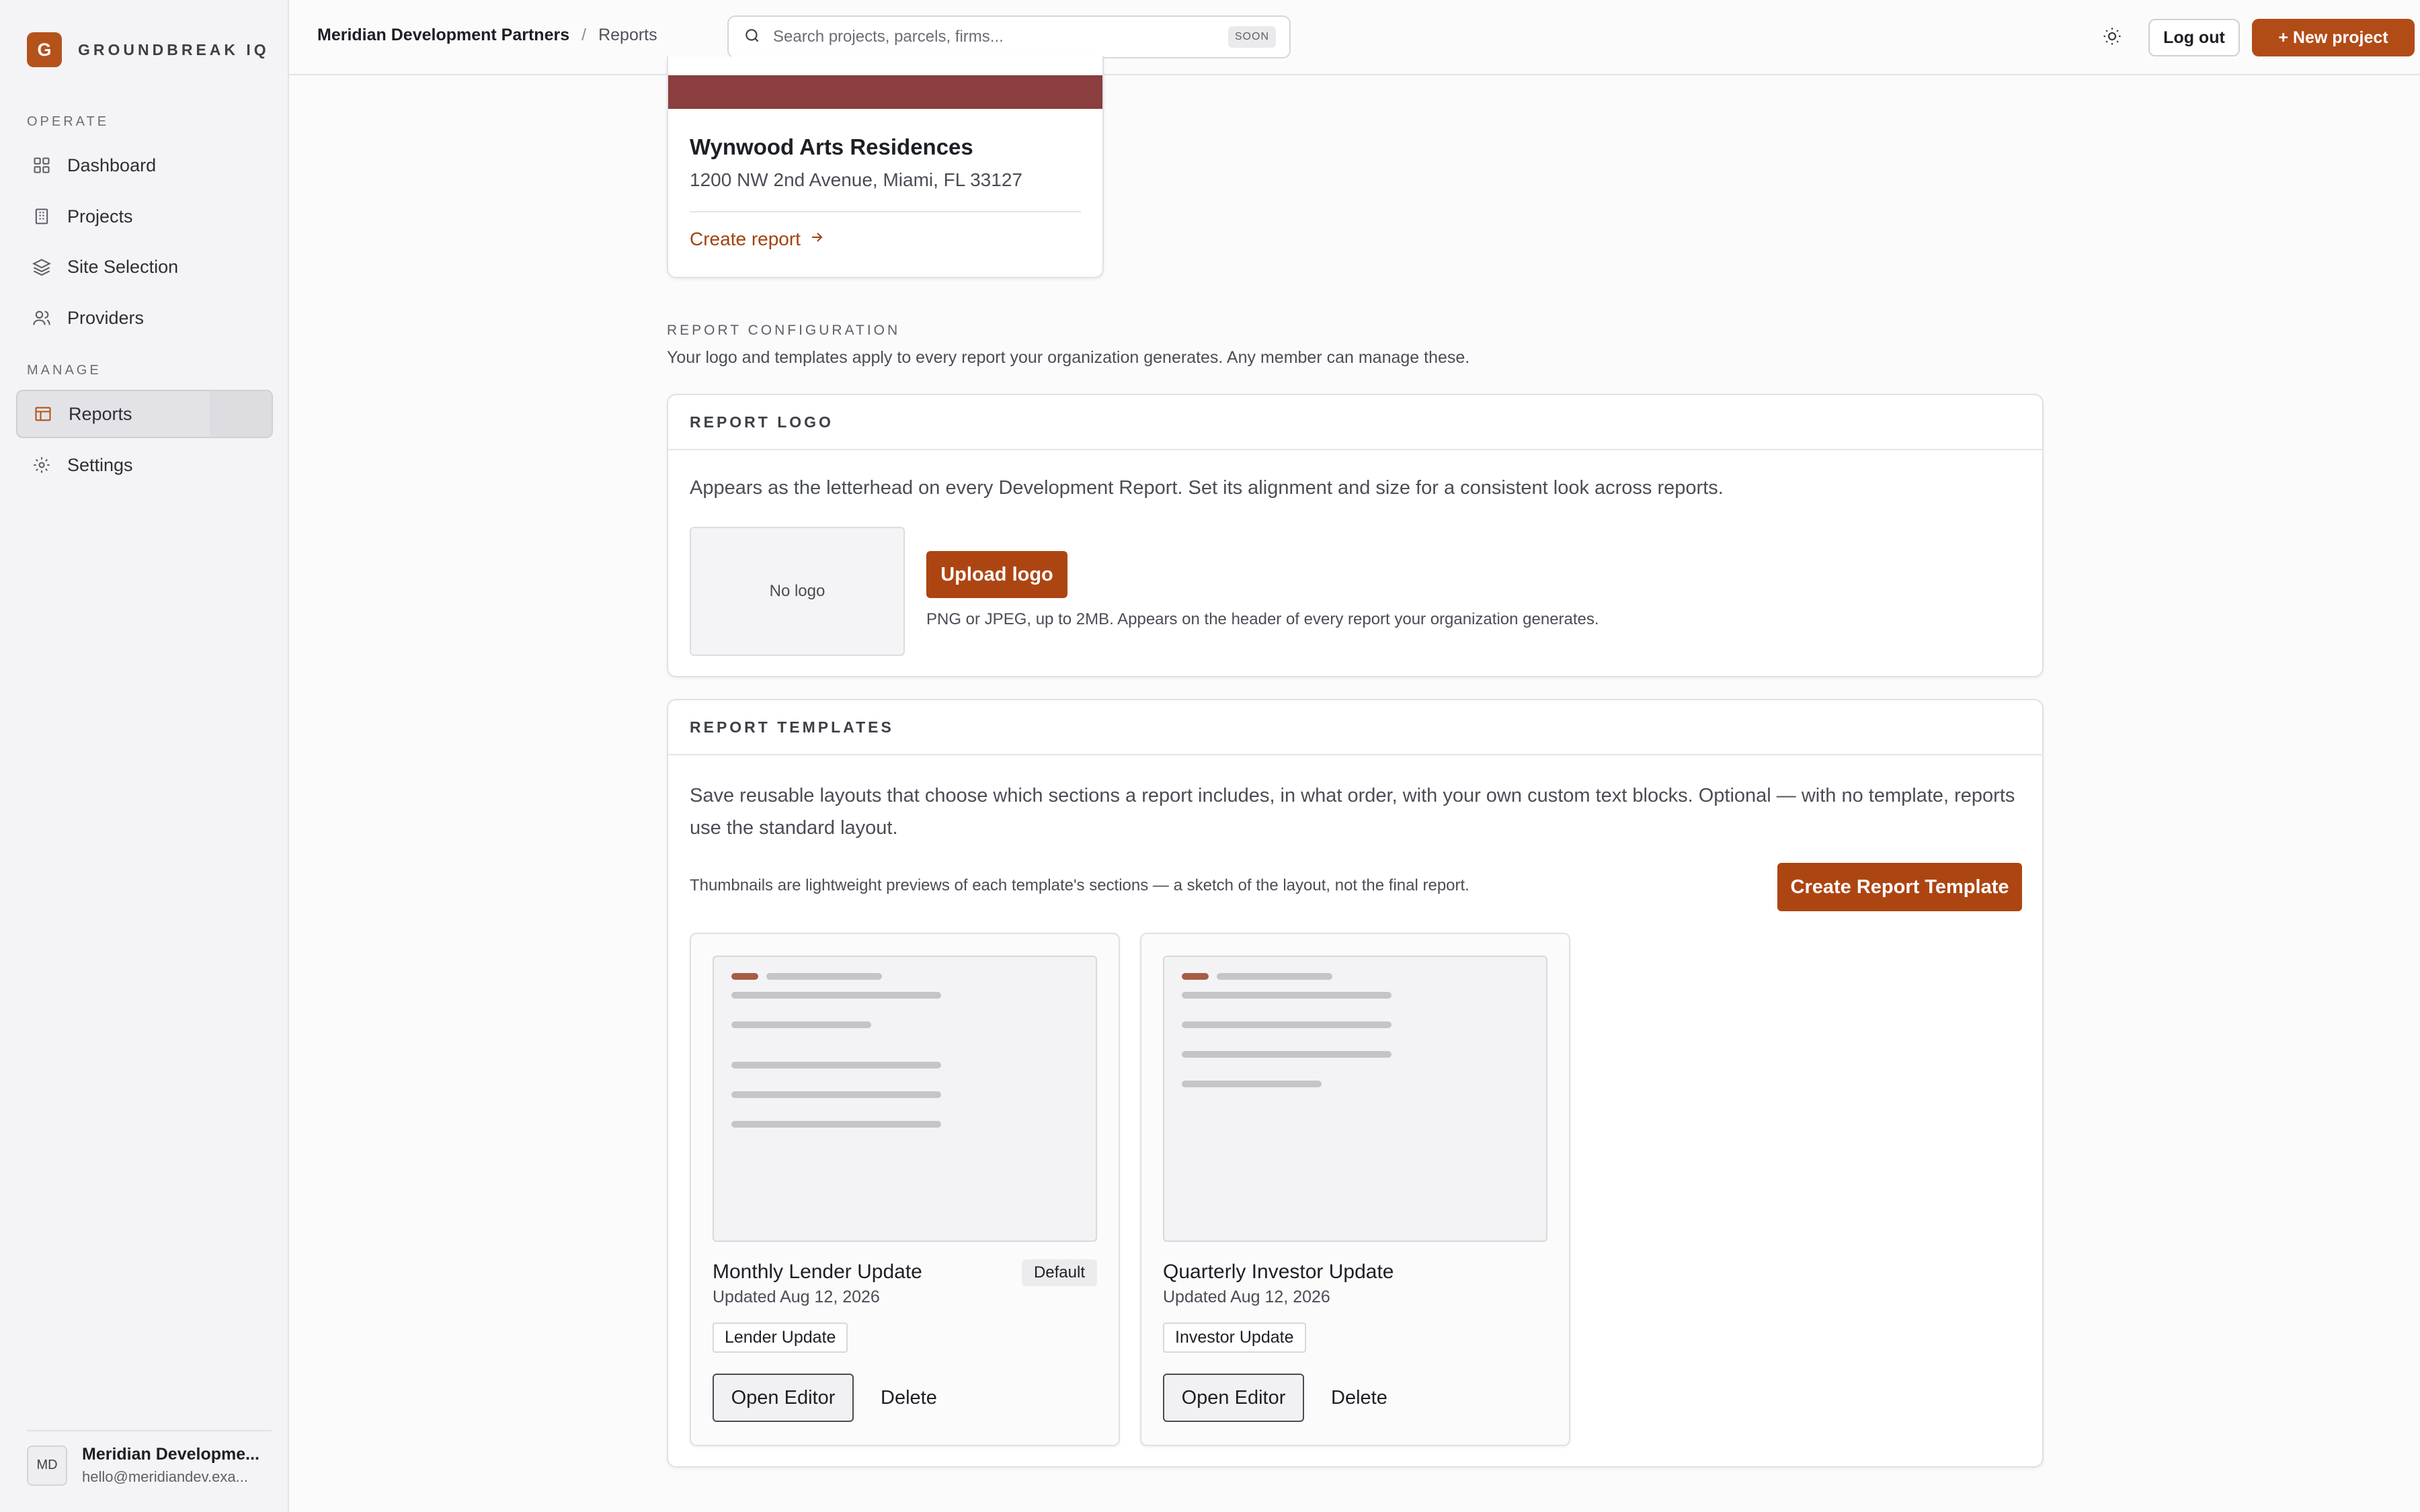  I want to click on template-name: Quarterly Investor Update, so click(1278, 1272).